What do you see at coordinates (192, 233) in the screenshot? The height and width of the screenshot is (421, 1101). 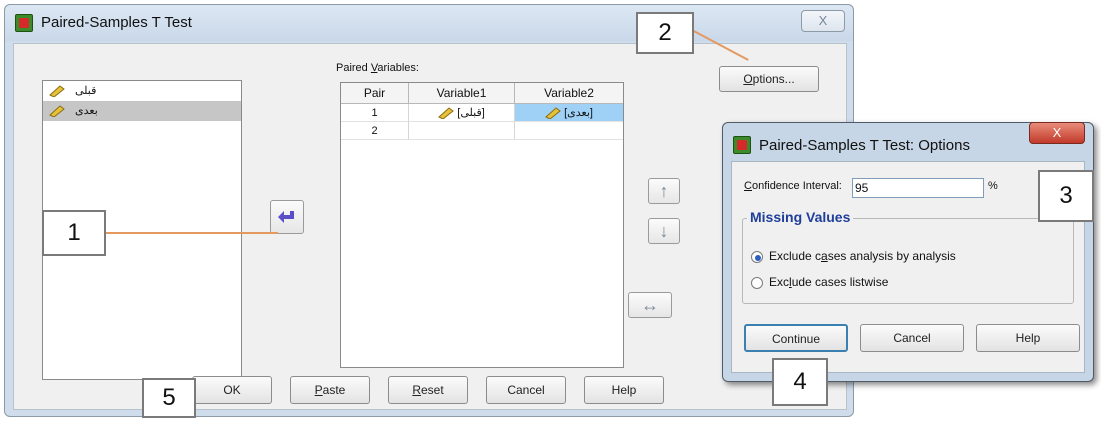 I see `callout-line` at bounding box center [192, 233].